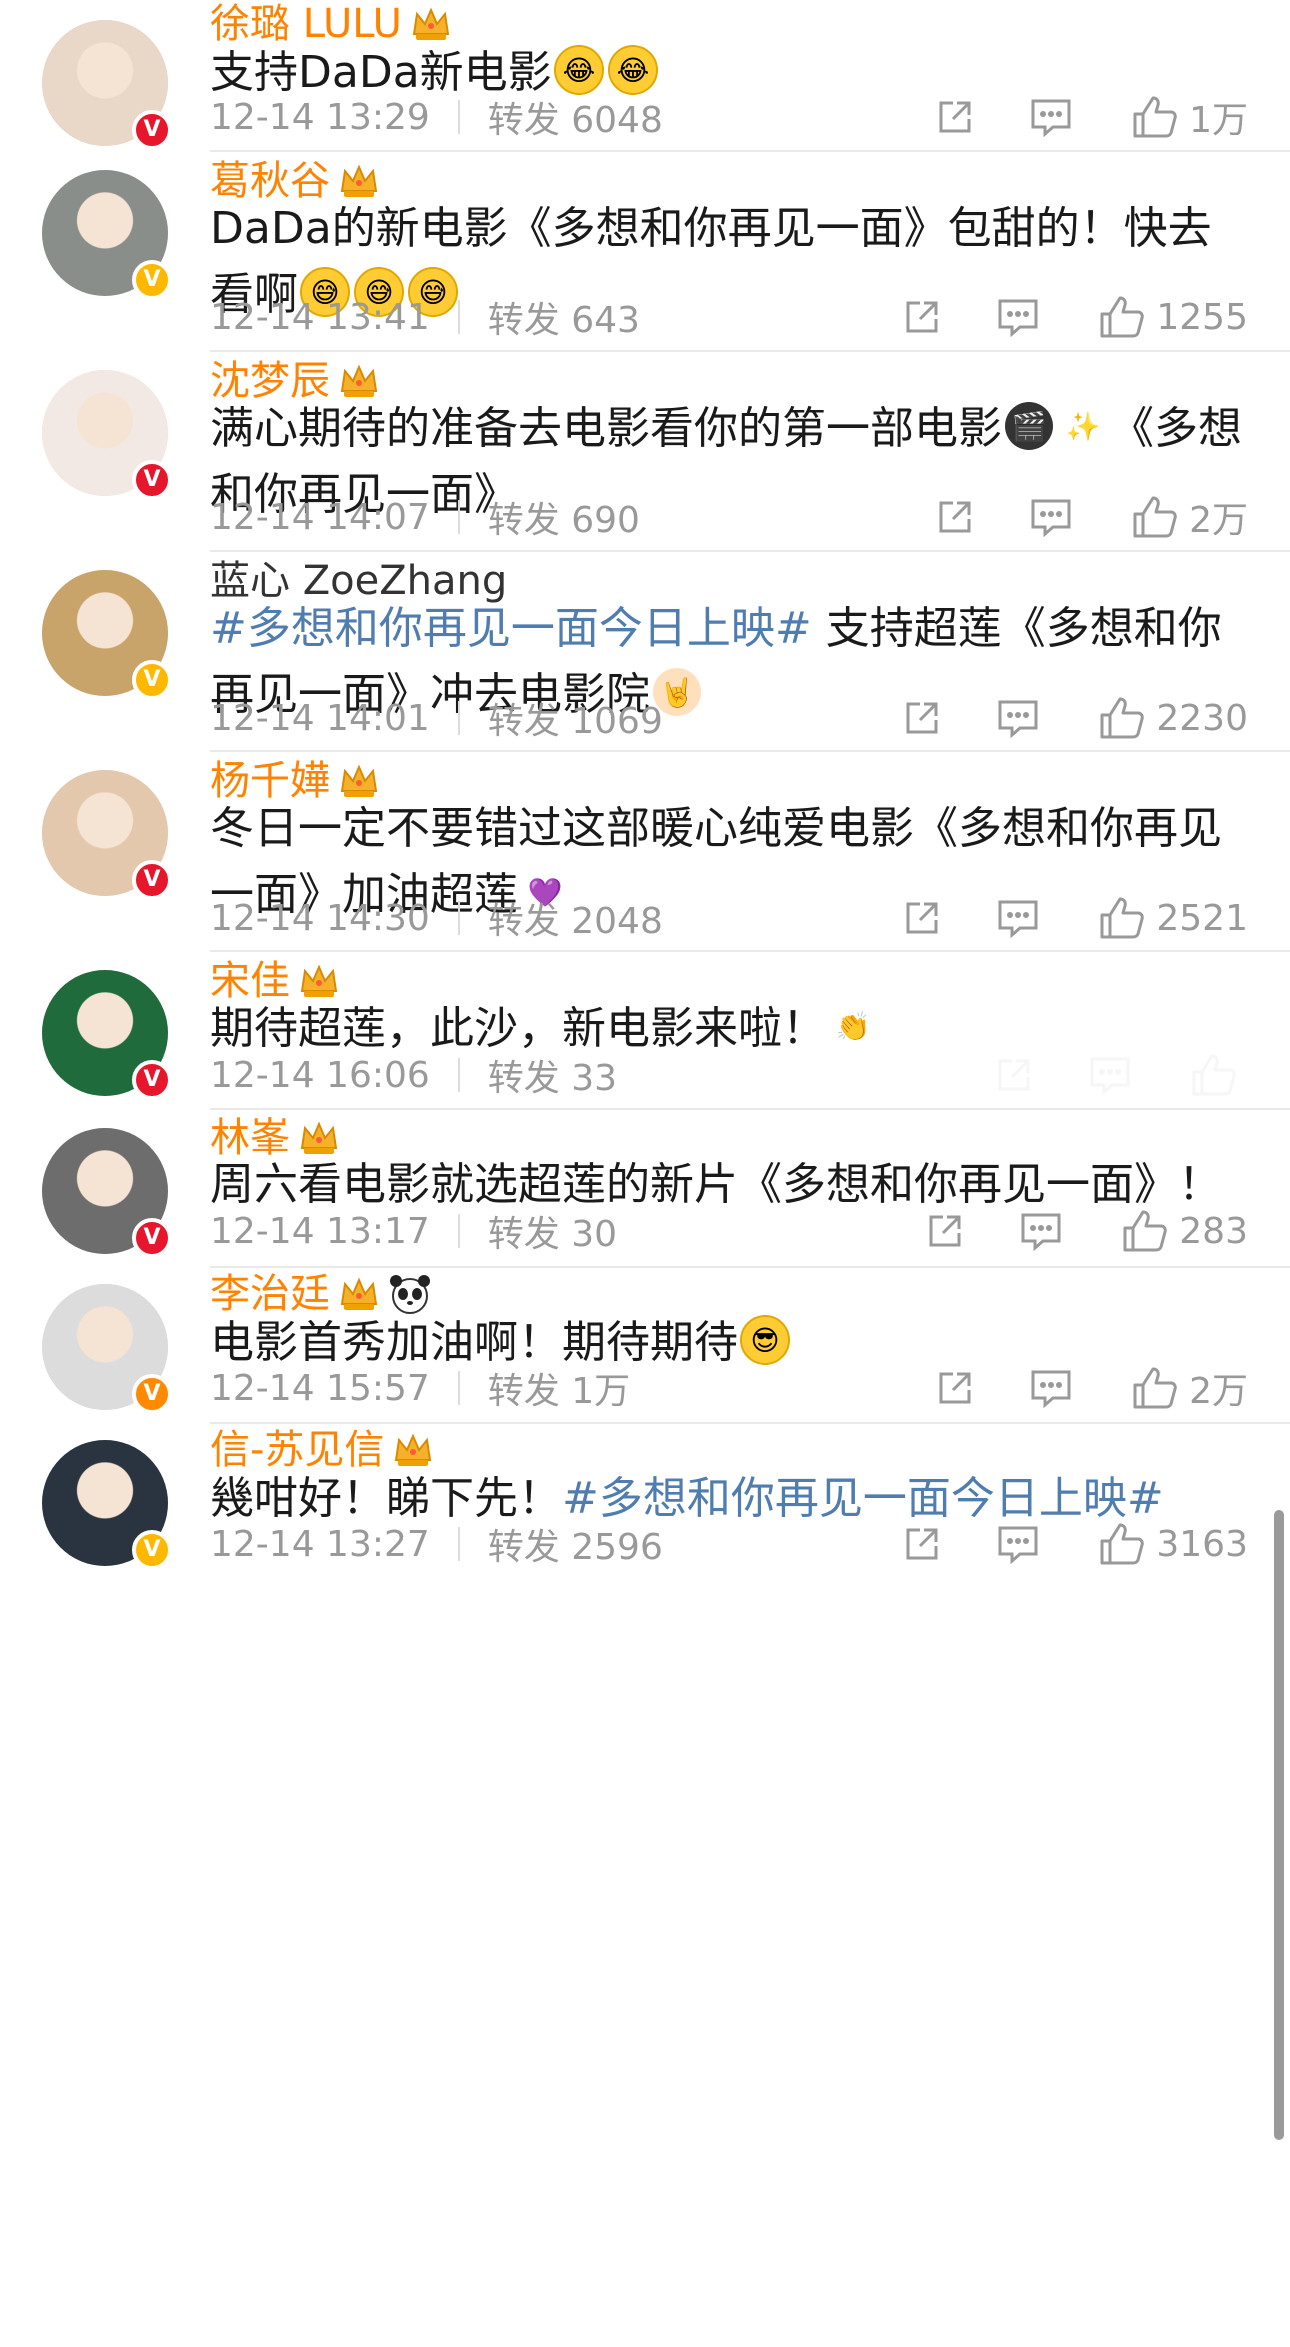 The image size is (1290, 2347). What do you see at coordinates (575, 918) in the screenshot?
I see `repost-count: 转发 2048` at bounding box center [575, 918].